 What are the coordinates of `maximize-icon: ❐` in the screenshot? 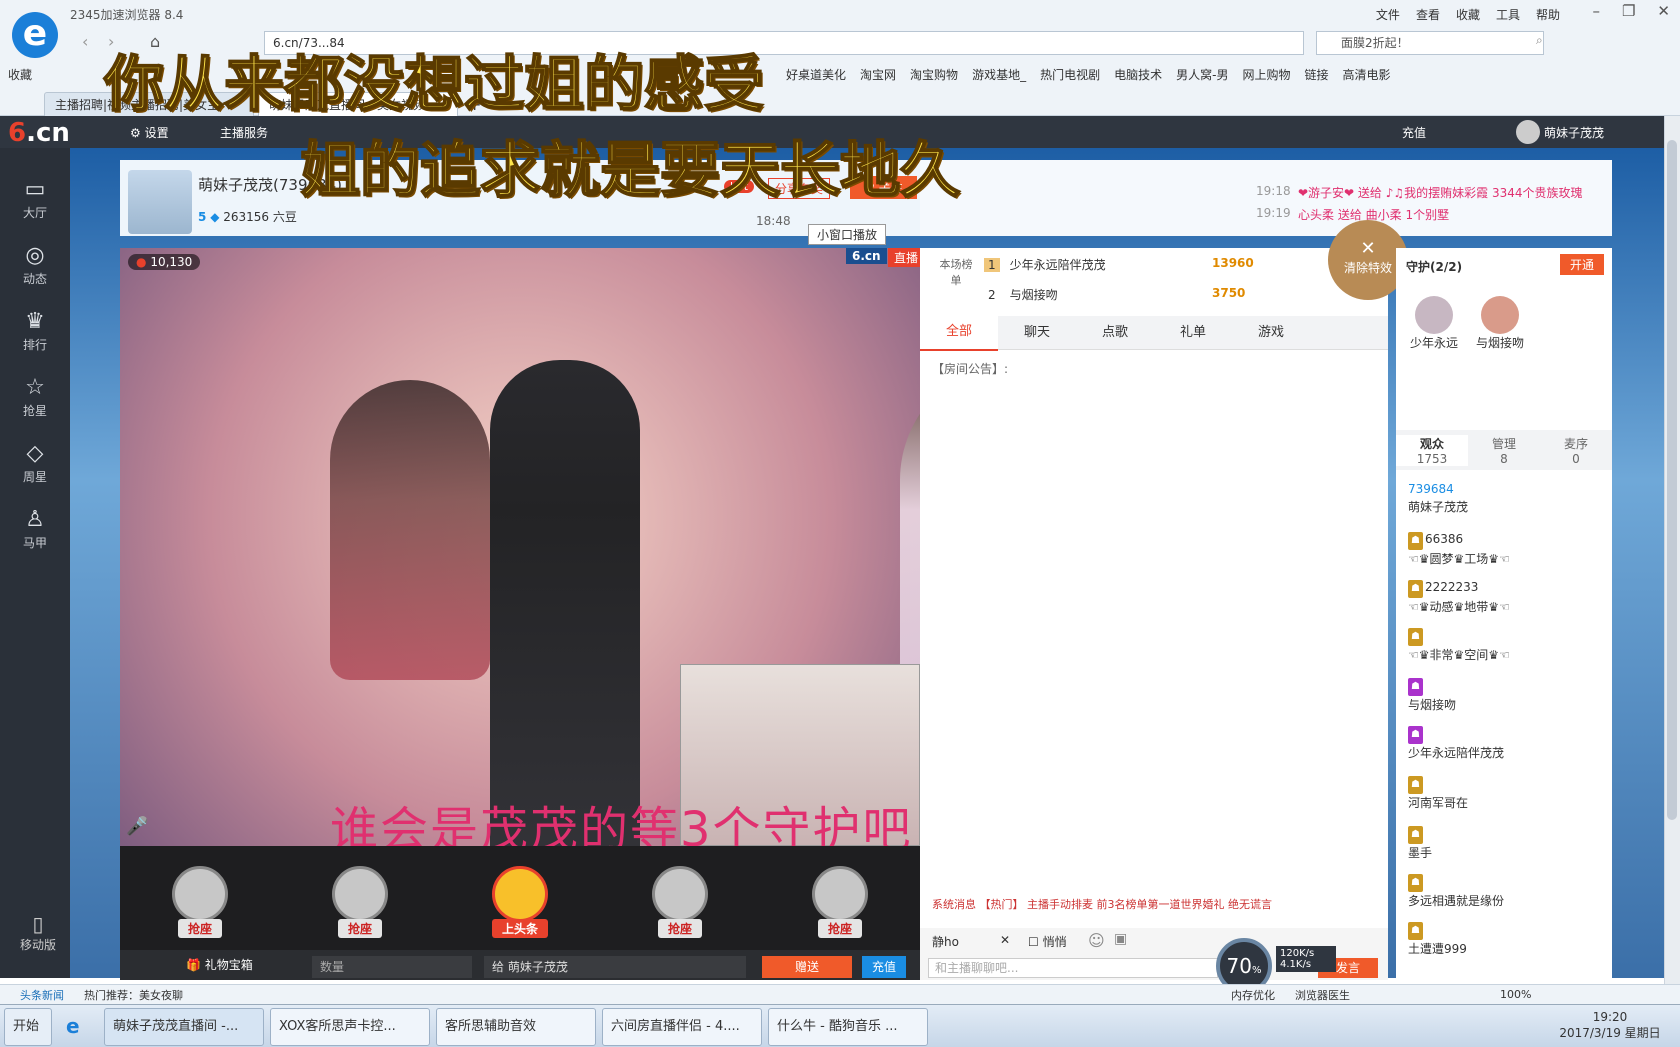 It's located at (1628, 11).